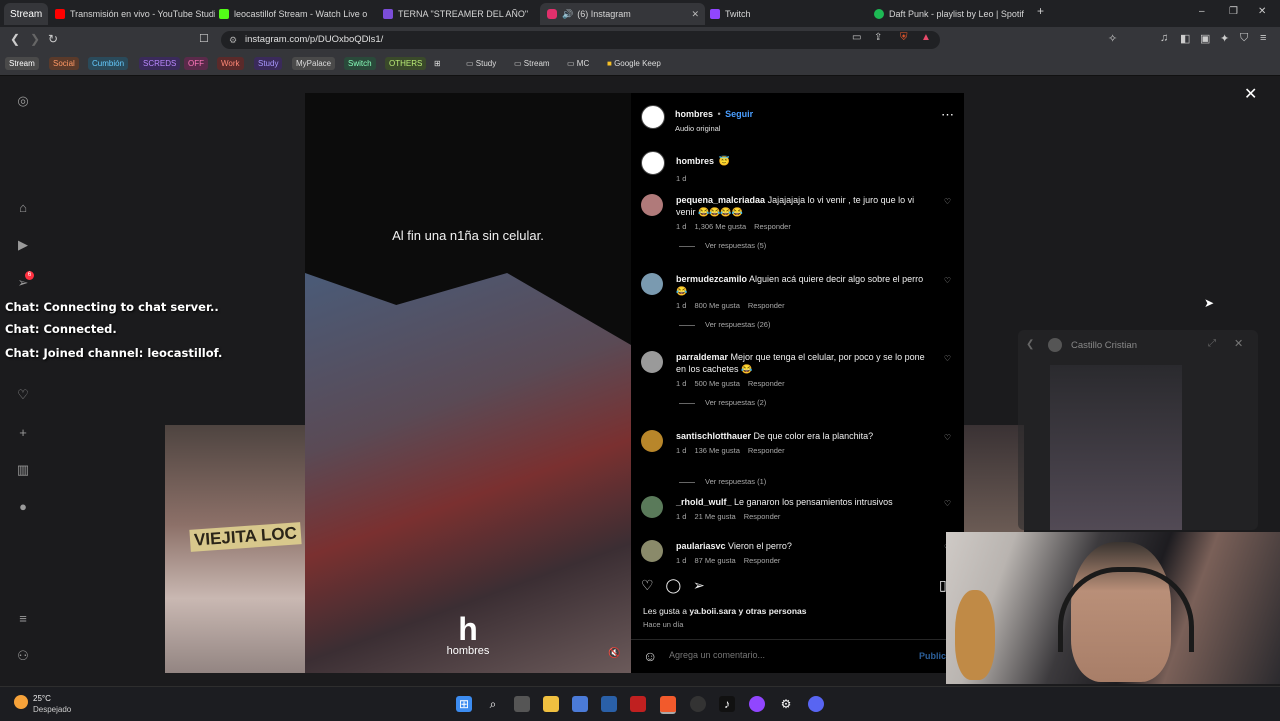  Describe the element at coordinates (816, 704) in the screenshot. I see `discord-icon` at that location.